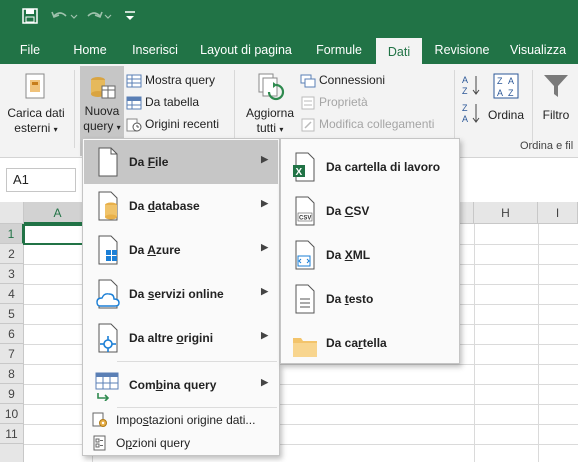 This screenshot has width=578, height=462. Describe the element at coordinates (538, 51) in the screenshot. I see `tab-visualizza: Visualizza` at that location.